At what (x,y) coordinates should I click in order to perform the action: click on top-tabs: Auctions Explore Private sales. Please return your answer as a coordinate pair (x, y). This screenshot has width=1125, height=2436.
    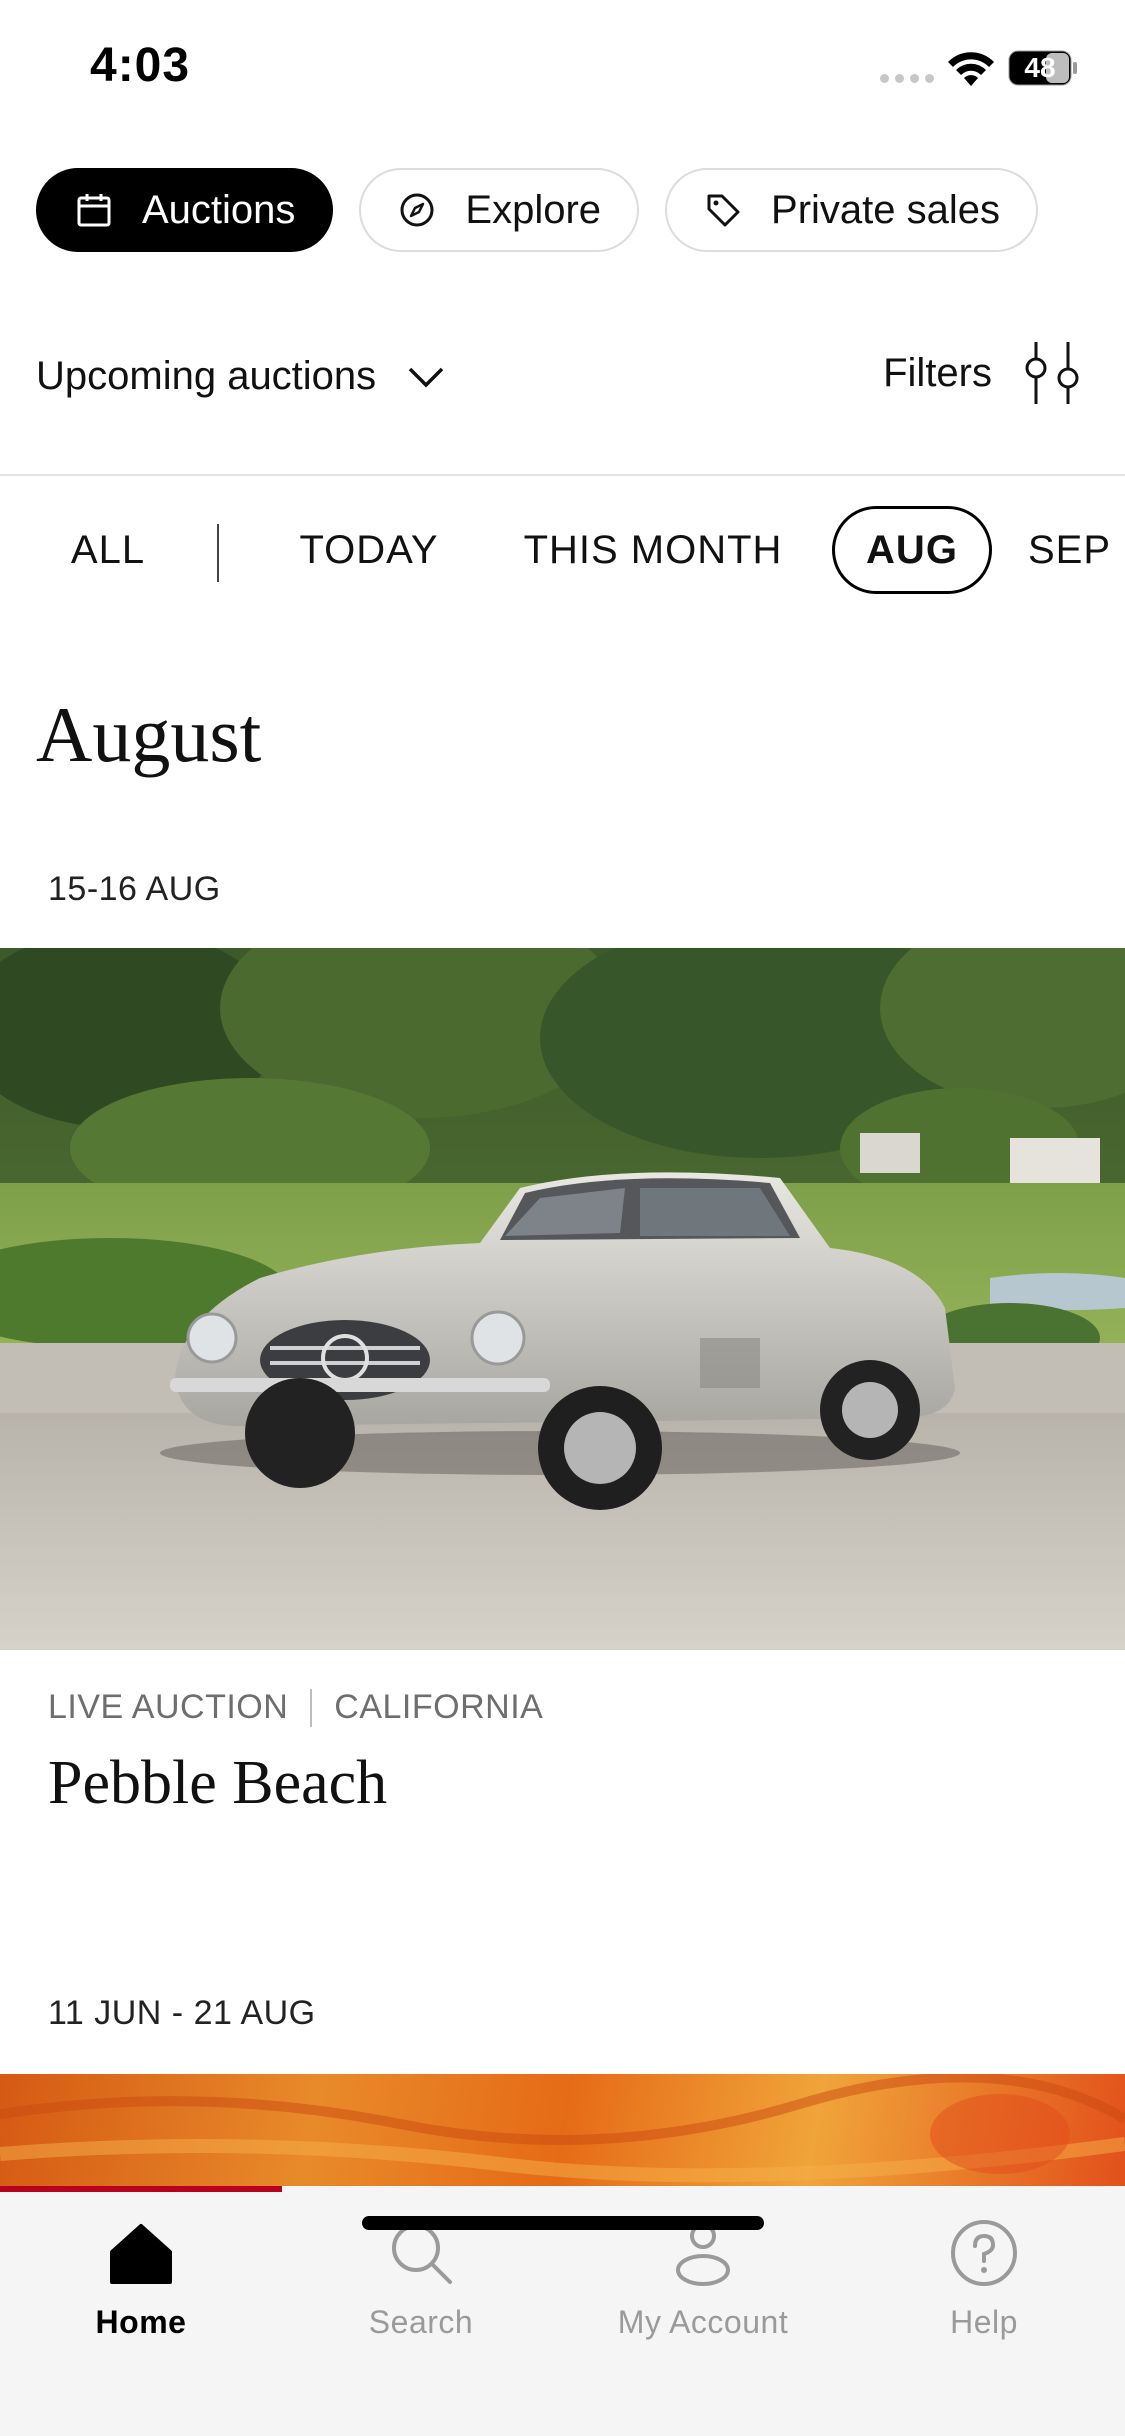
    Looking at the image, I should click on (537, 210).